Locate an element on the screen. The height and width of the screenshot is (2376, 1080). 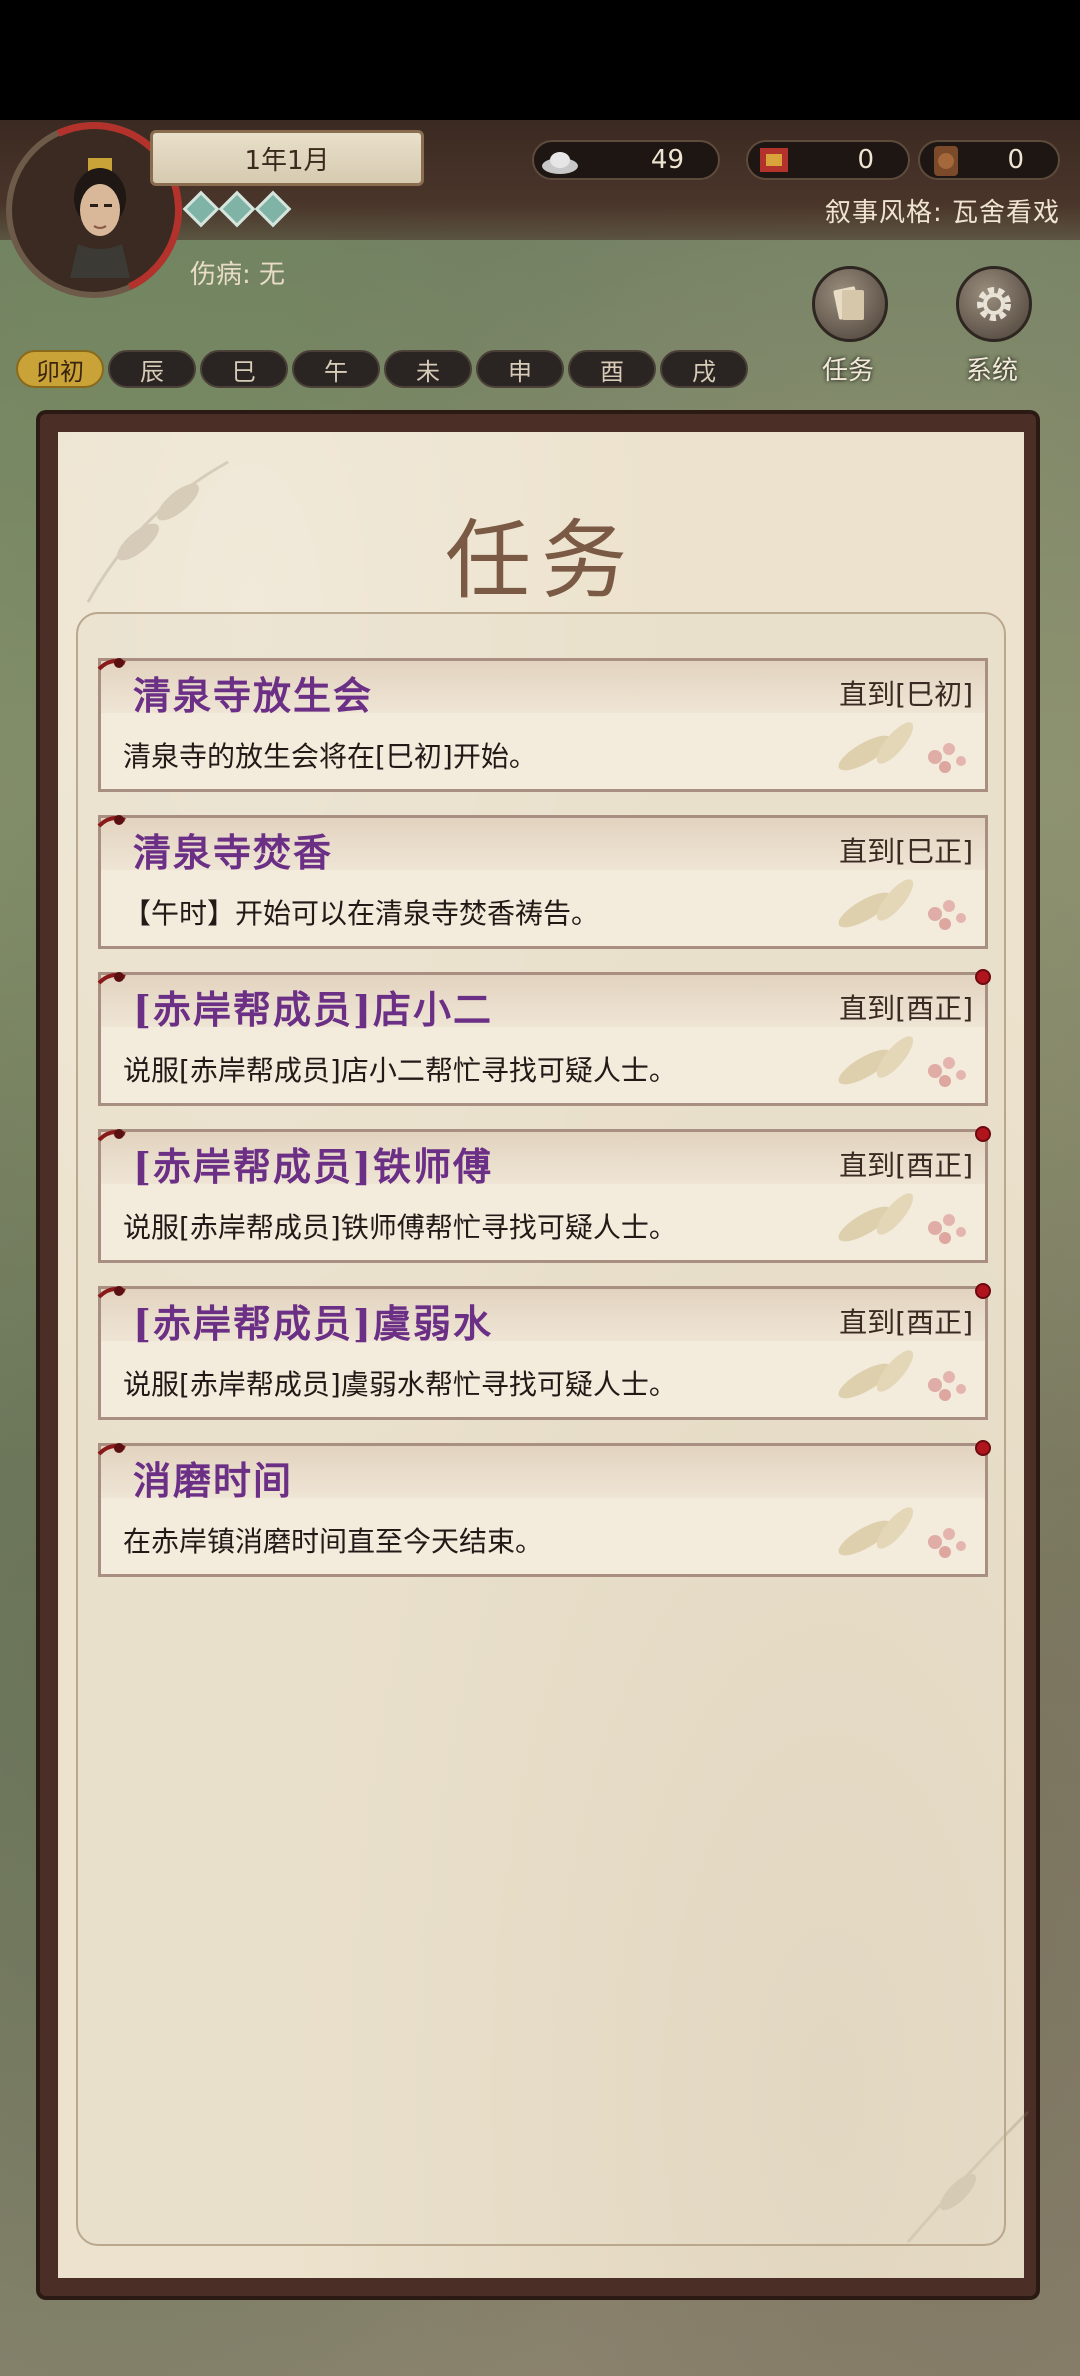
rank-diamonds is located at coordinates (237, 209).